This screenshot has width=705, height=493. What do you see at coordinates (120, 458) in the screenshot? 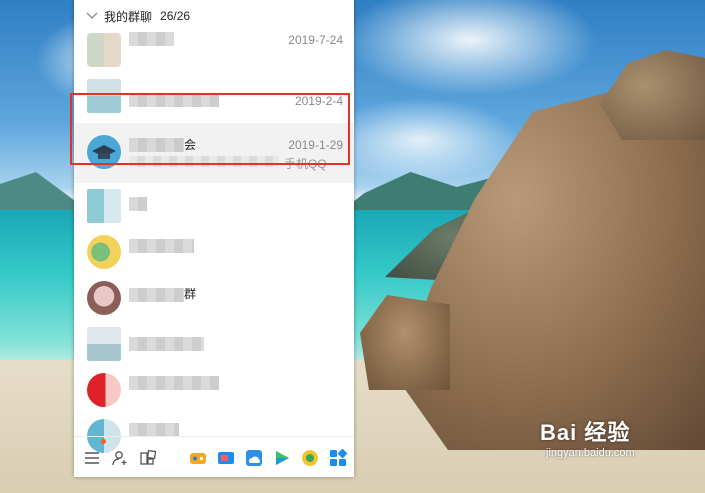
I see `add-contact-icon` at bounding box center [120, 458].